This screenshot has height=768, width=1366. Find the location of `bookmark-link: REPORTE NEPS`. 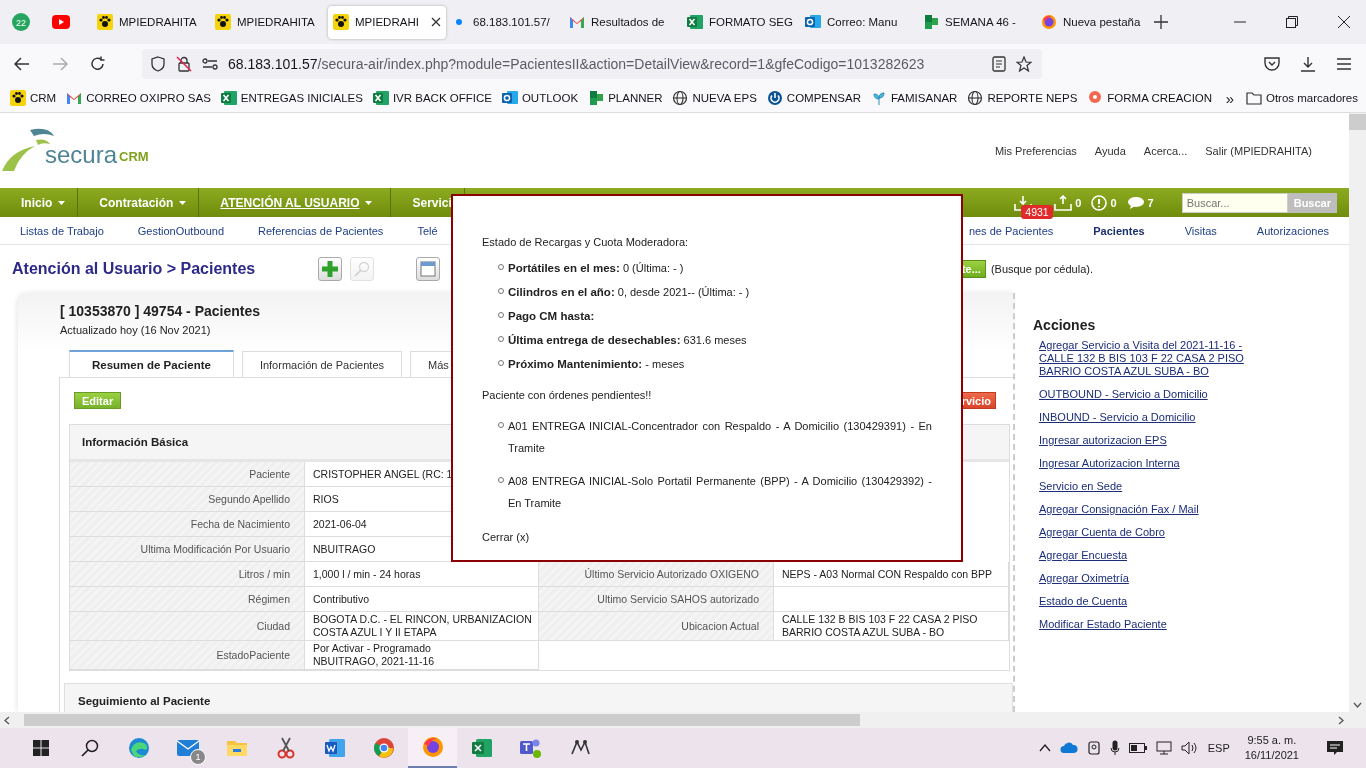

bookmark-link: REPORTE NEPS is located at coordinates (1032, 98).